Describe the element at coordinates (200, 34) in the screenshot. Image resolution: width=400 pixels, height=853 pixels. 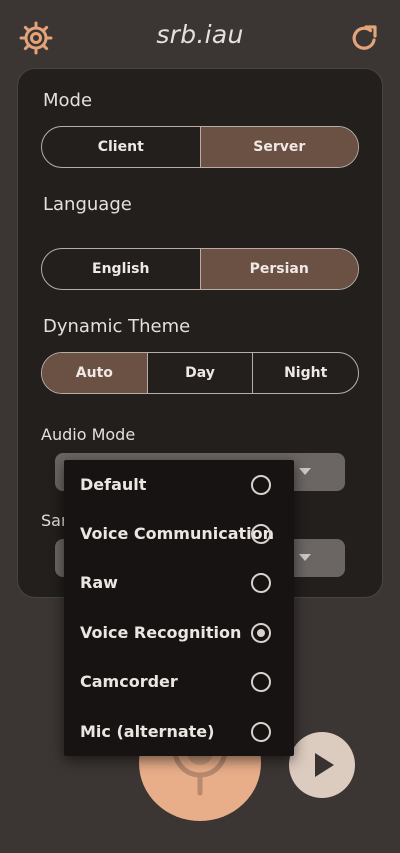
I see `app-title: srb.iau` at that location.